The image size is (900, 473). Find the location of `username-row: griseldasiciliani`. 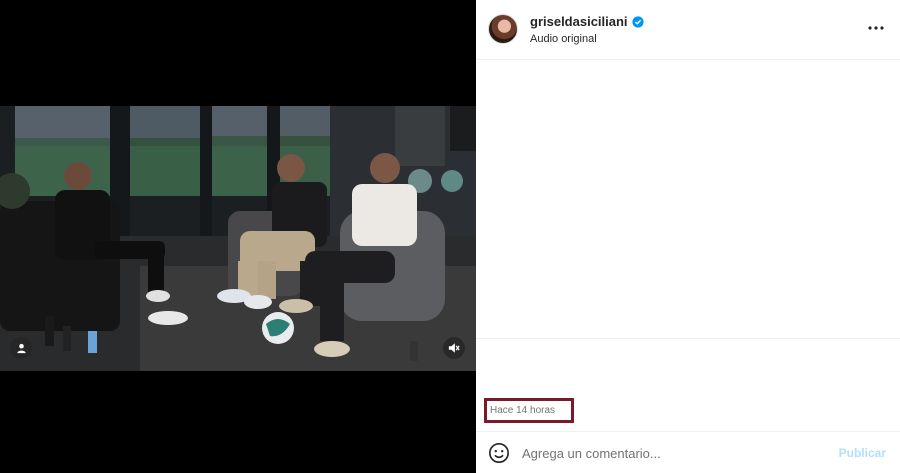

username-row: griseldasiciliani is located at coordinates (587, 21).